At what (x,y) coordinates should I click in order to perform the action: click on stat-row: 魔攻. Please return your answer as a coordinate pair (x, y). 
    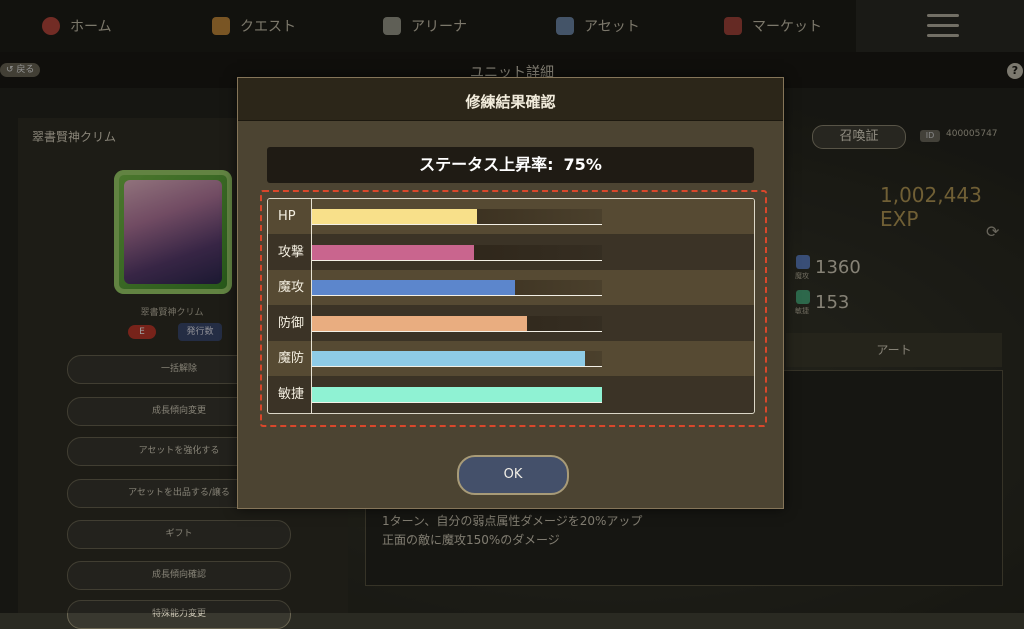
    Looking at the image, I should click on (511, 288).